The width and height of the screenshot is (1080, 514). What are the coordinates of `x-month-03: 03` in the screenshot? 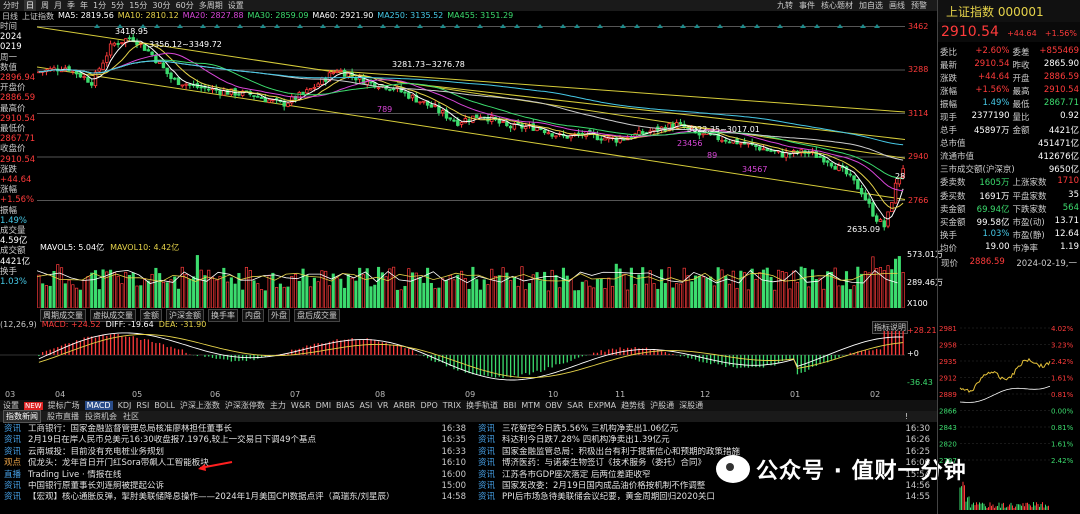 It's located at (10, 394).